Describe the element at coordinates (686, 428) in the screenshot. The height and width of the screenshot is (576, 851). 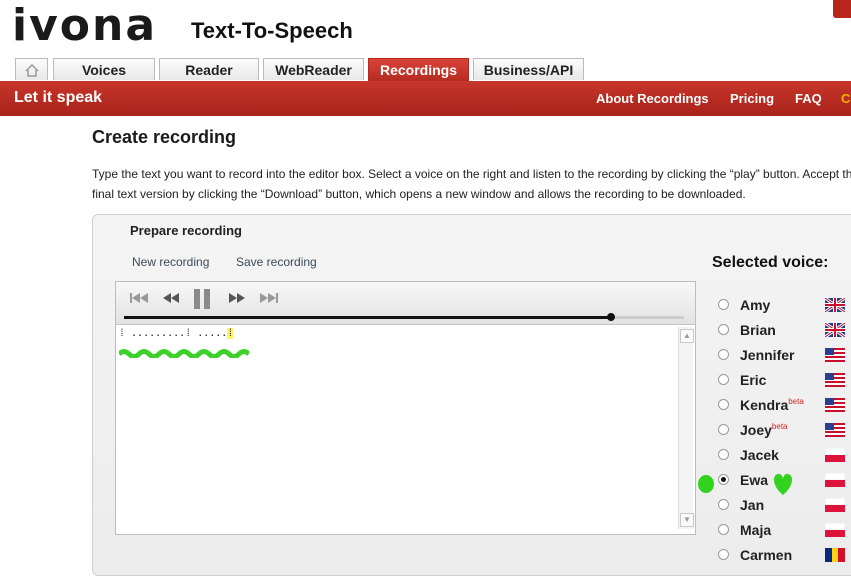
I see `editor-scrollbar: ▲ ▼` at that location.